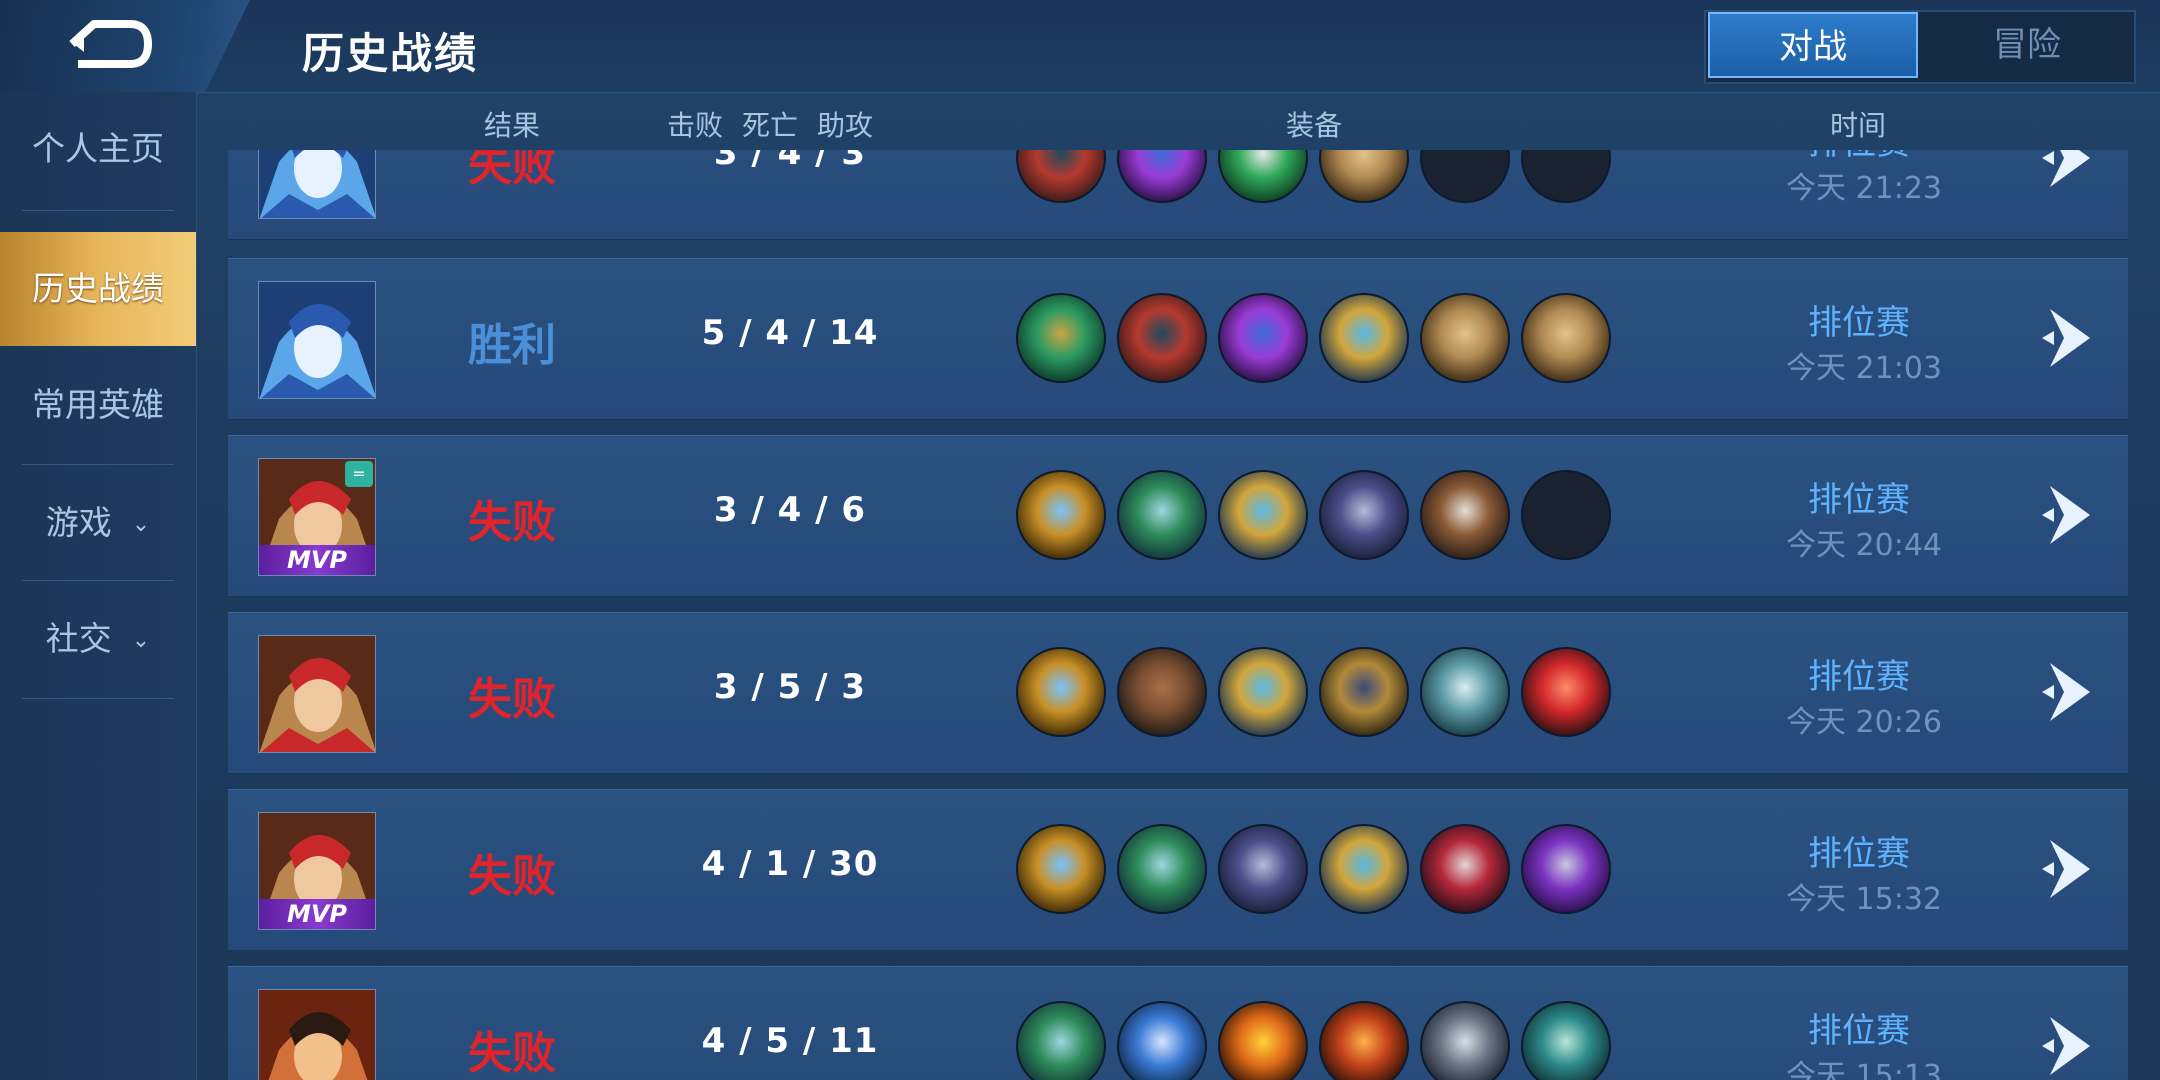 The image size is (2160, 1080). Describe the element at coordinates (1364, 1040) in the screenshot. I see `fire-axe-icon` at that location.